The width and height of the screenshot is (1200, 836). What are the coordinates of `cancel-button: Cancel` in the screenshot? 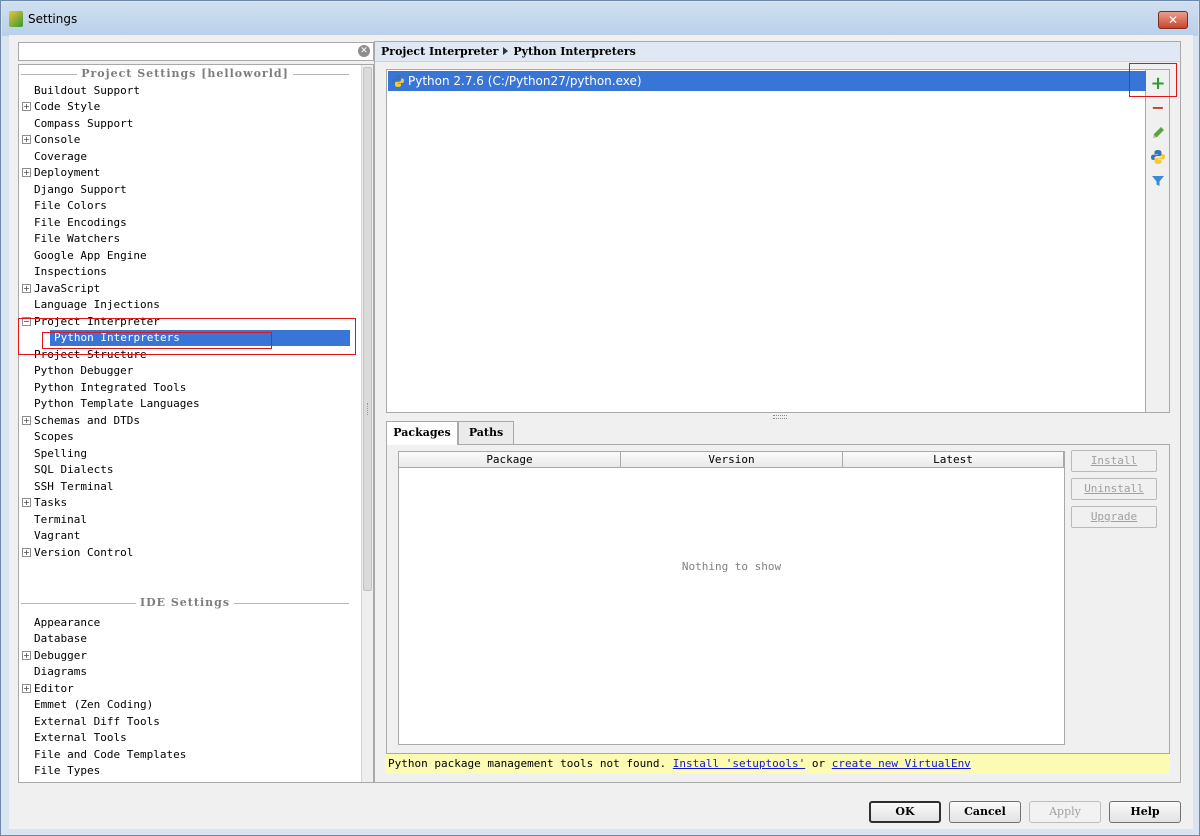 It's located at (985, 812).